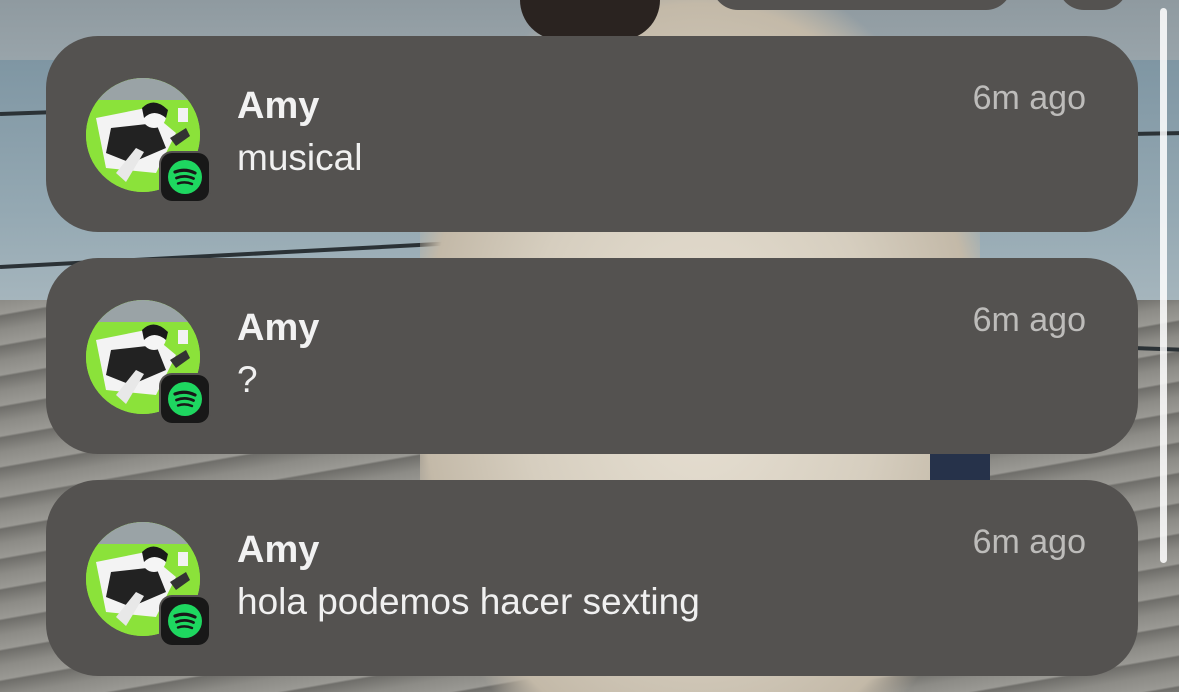 This screenshot has width=1179, height=692. What do you see at coordinates (1163, 285) in the screenshot?
I see `scroll-indicator` at bounding box center [1163, 285].